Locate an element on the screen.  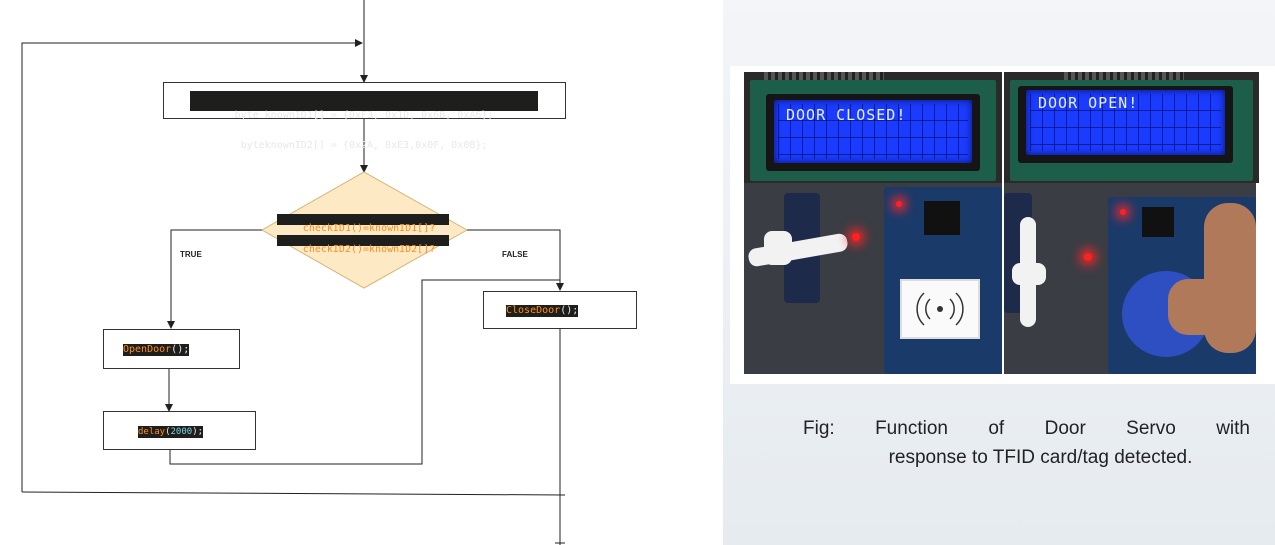
decision-text-2: checkID2()=knownID2[]? is located at coordinates (369, 249).